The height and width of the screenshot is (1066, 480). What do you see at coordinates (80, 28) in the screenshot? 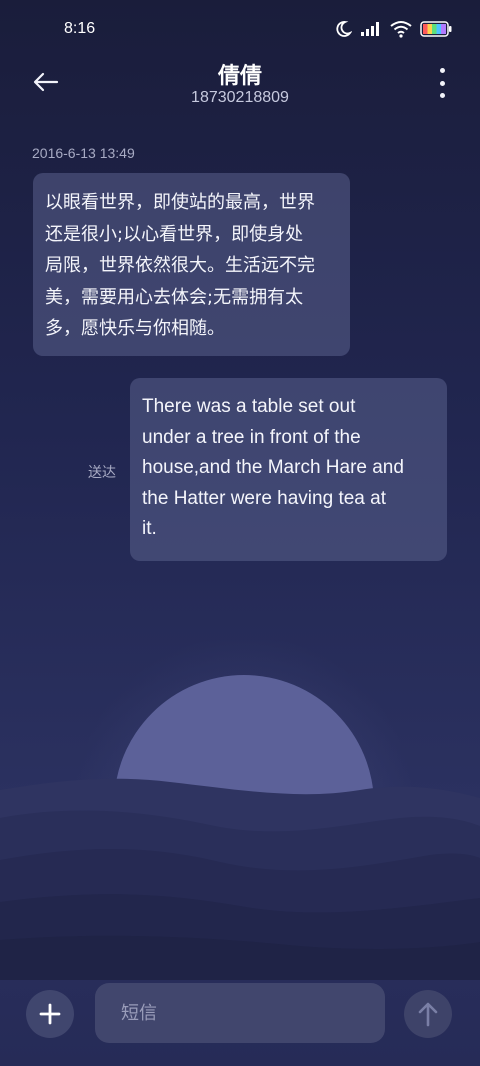
I see `status-time: 8:16` at bounding box center [80, 28].